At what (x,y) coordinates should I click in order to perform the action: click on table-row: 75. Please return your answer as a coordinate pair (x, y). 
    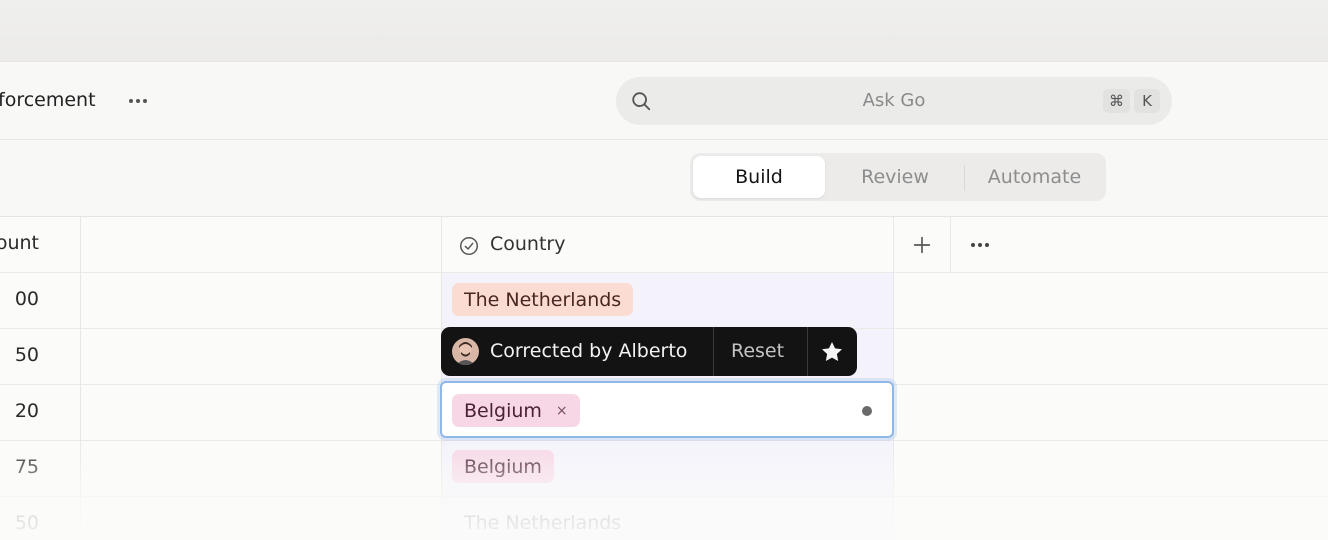
    Looking at the image, I should click on (664, 469).